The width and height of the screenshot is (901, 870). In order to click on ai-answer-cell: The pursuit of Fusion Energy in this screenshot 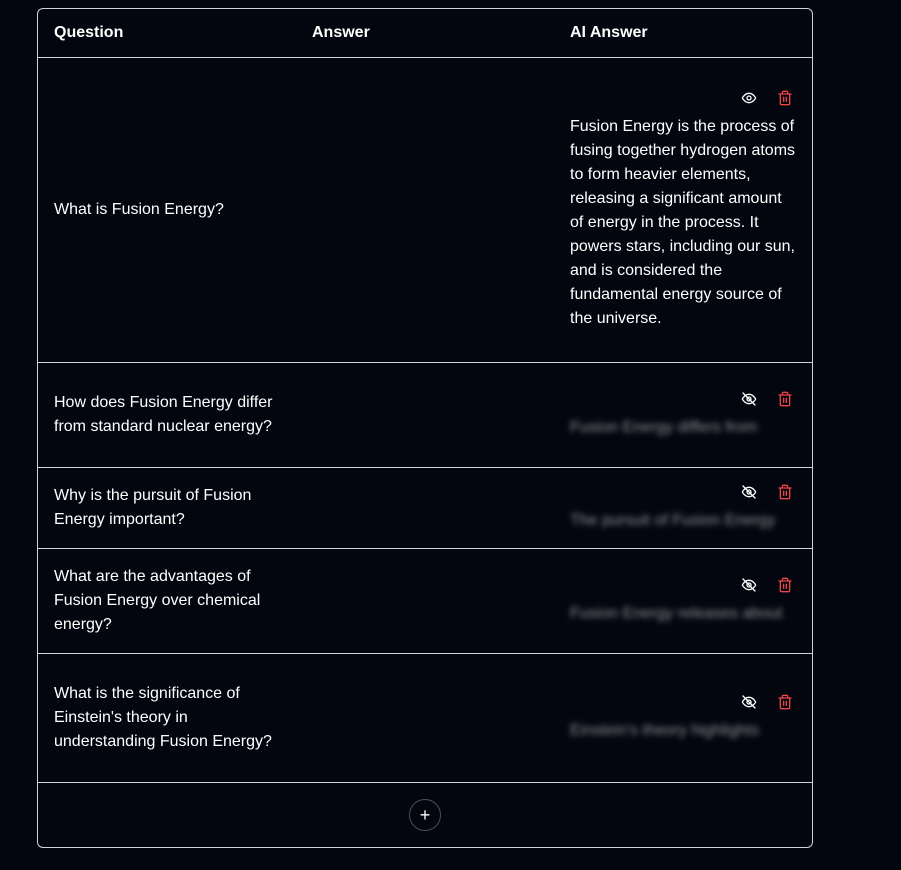, I will do `click(683, 508)`.